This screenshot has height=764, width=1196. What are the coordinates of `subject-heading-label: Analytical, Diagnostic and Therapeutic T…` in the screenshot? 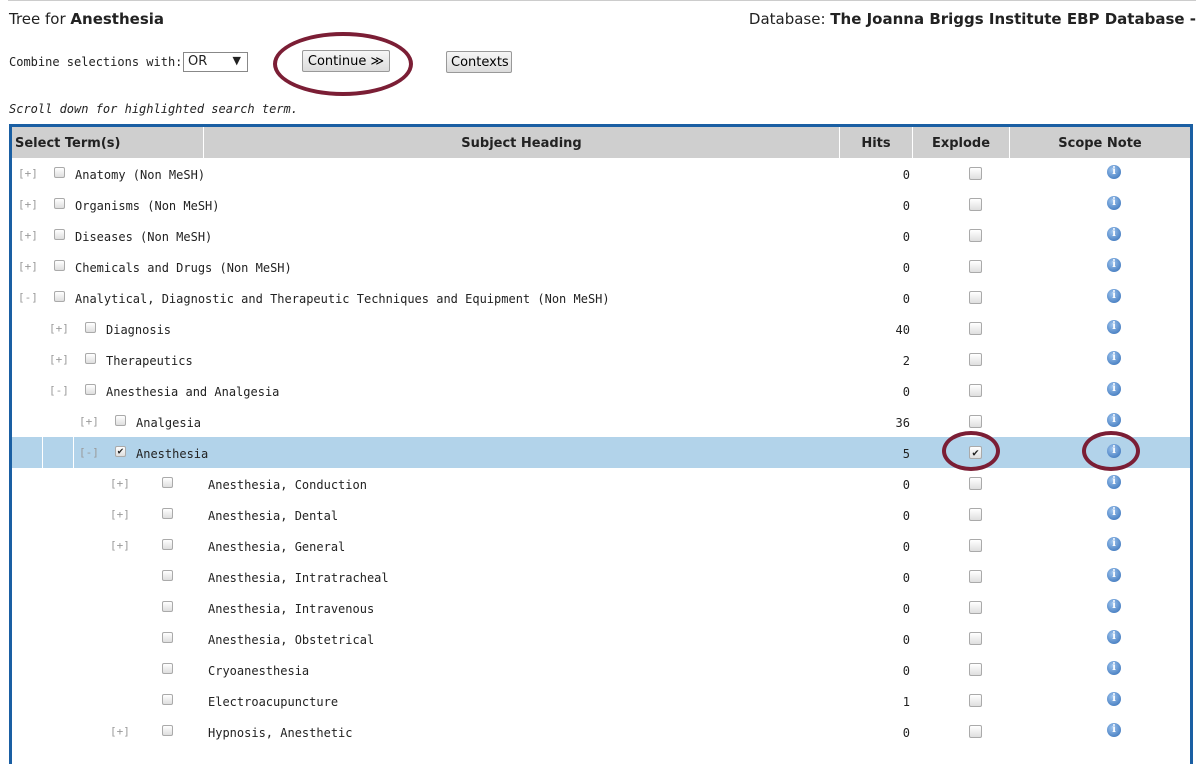 It's located at (342, 299).